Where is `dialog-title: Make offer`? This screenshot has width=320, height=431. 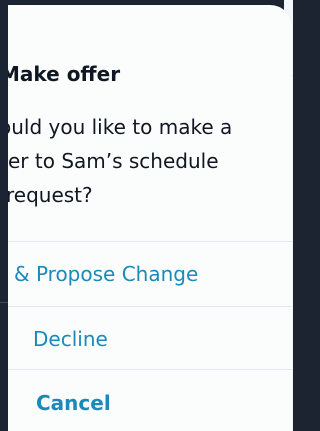
dialog-title: Make offer is located at coordinates (64, 74).